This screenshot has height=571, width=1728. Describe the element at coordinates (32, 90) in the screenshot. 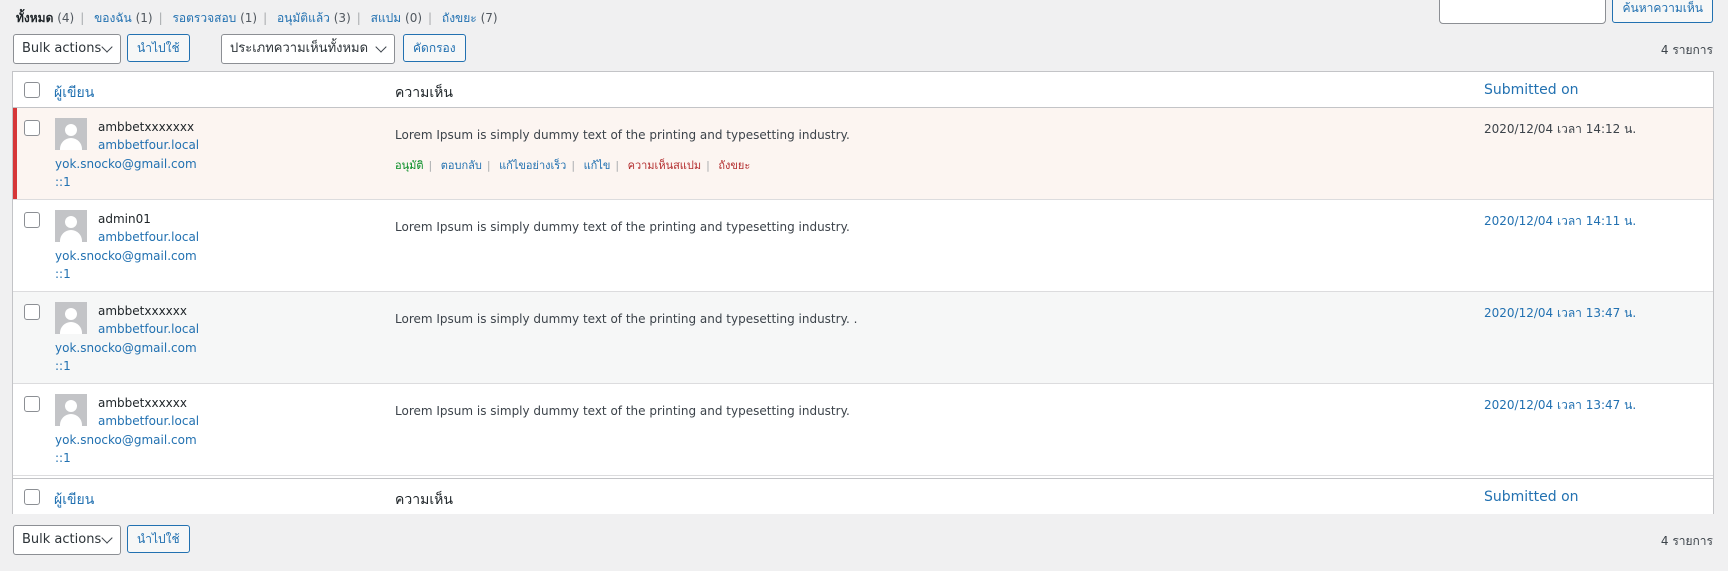

I see `select-all-checkbox` at that location.